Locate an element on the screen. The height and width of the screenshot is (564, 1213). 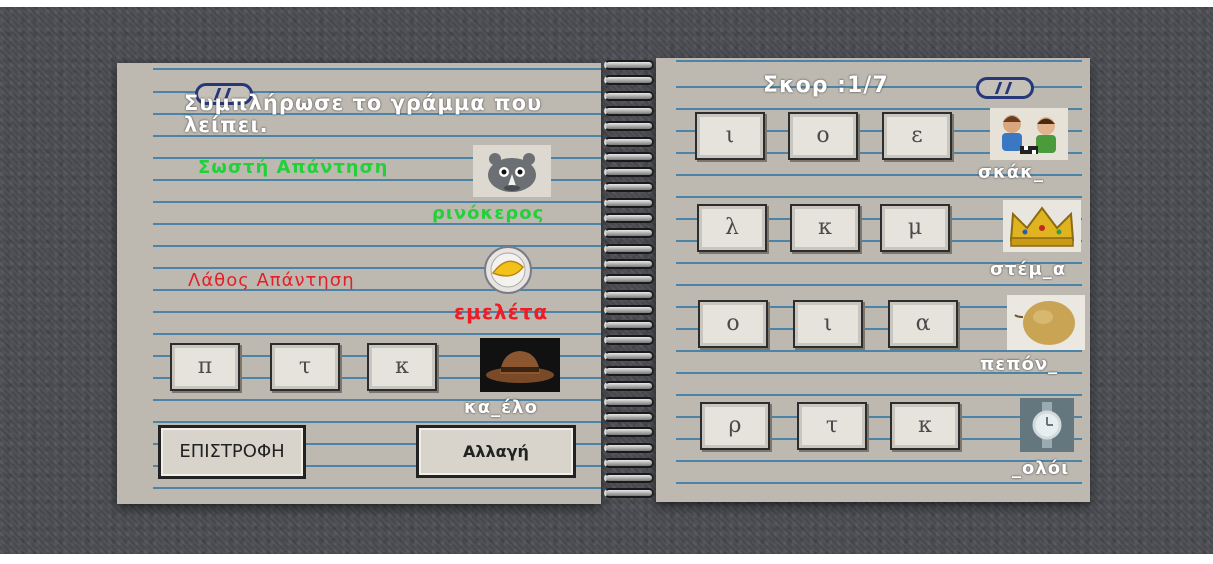
omelette-icon is located at coordinates (508, 270).